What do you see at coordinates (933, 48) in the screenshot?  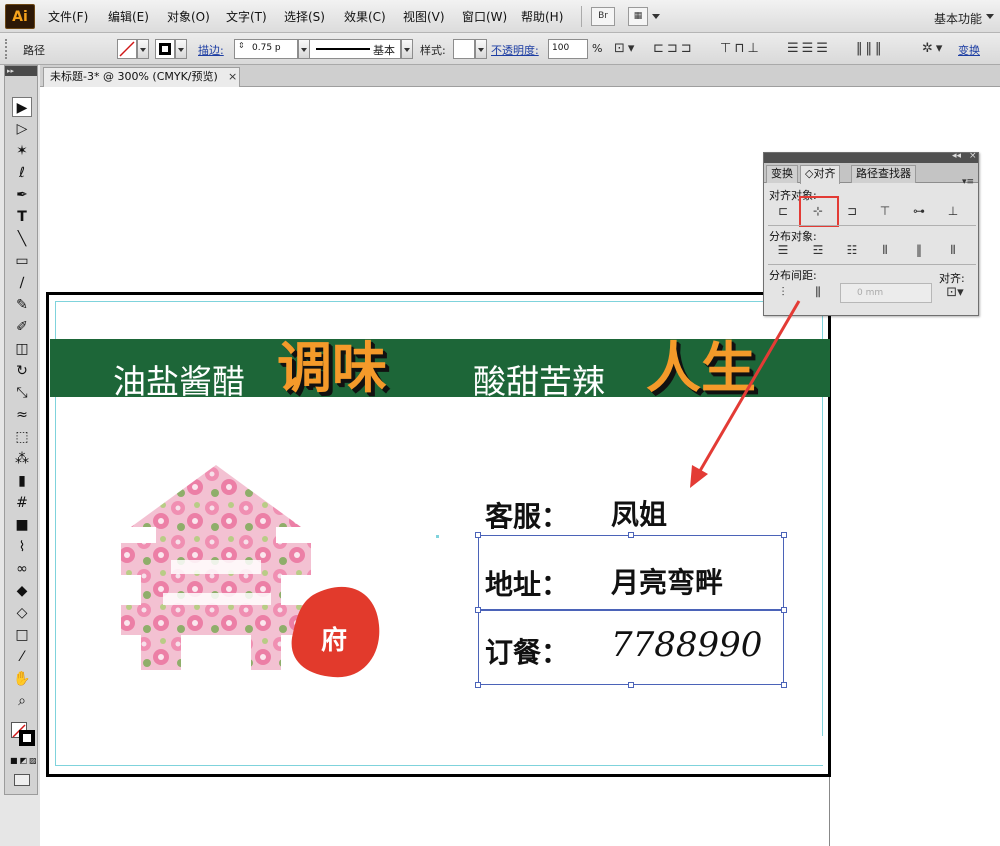 I see `isolate-icon: ✲▾` at bounding box center [933, 48].